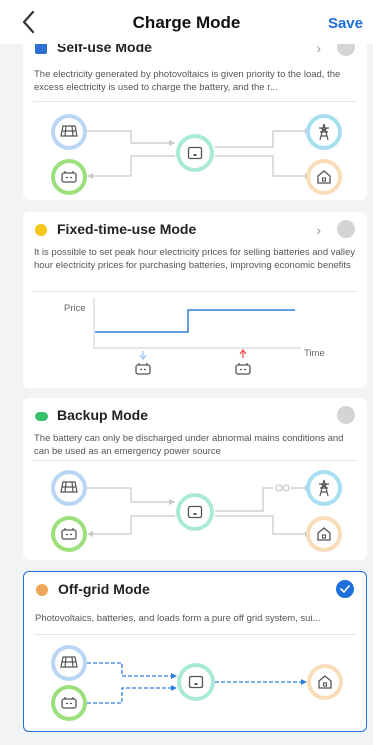 This screenshot has height=745, width=373. I want to click on price-time-chart, so click(197, 329).